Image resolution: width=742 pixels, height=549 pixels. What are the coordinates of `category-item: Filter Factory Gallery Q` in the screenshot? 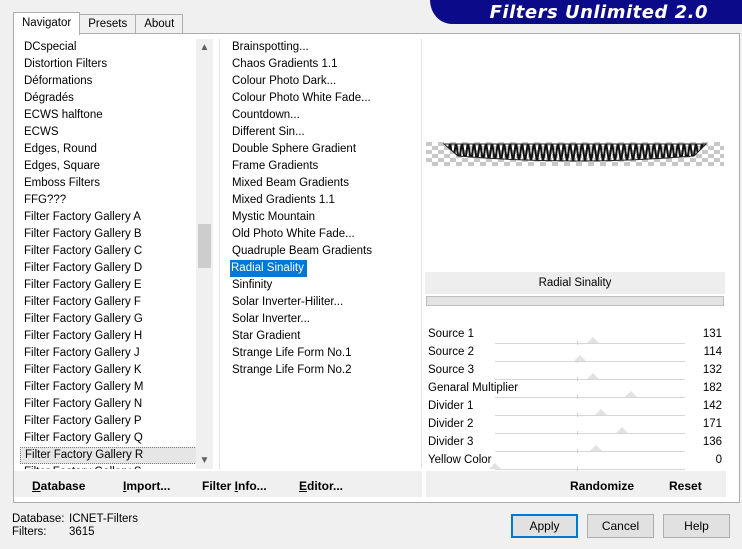 It's located at (116, 438).